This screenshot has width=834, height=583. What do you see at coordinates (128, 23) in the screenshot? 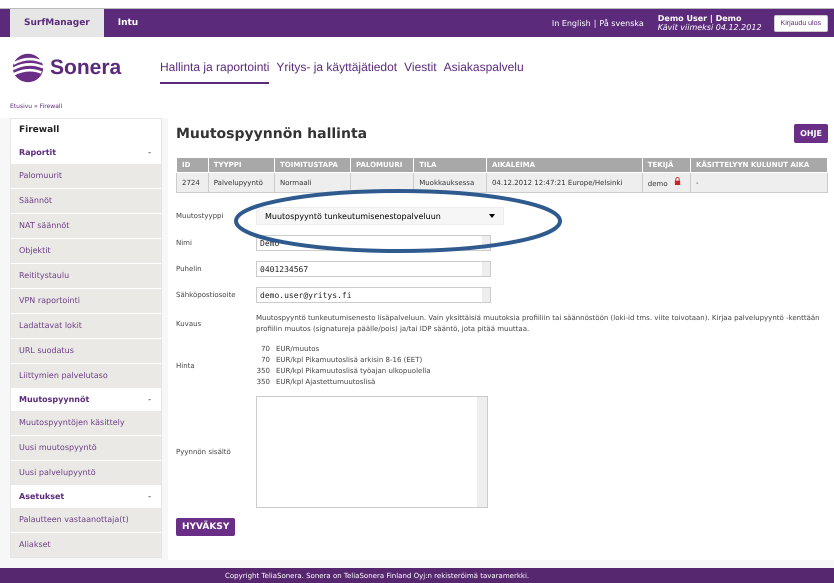
I see `app-tab: Intu` at bounding box center [128, 23].